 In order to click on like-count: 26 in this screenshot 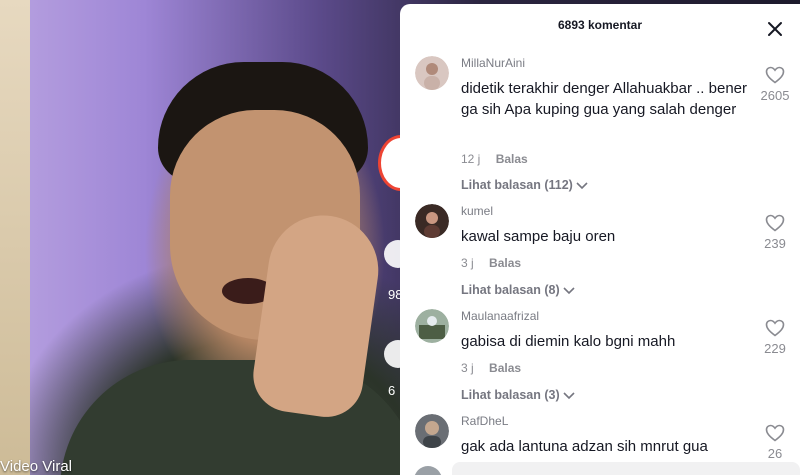, I will do `click(775, 453)`.